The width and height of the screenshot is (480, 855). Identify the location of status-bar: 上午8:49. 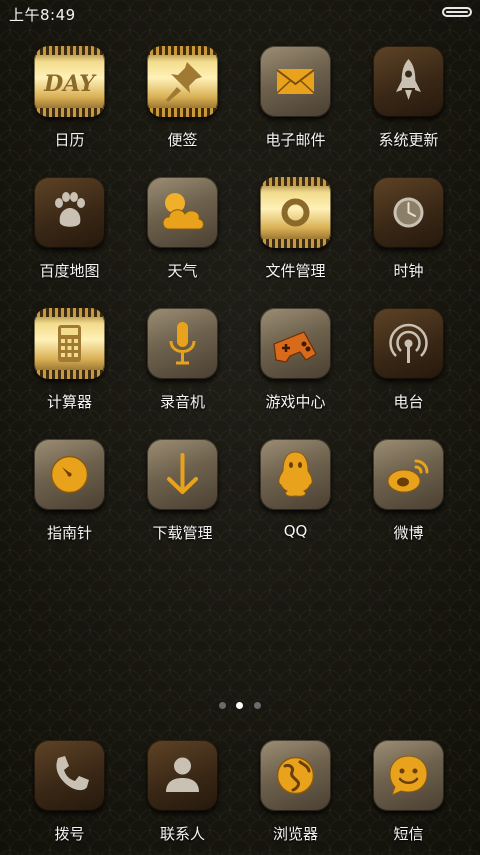
(240, 13).